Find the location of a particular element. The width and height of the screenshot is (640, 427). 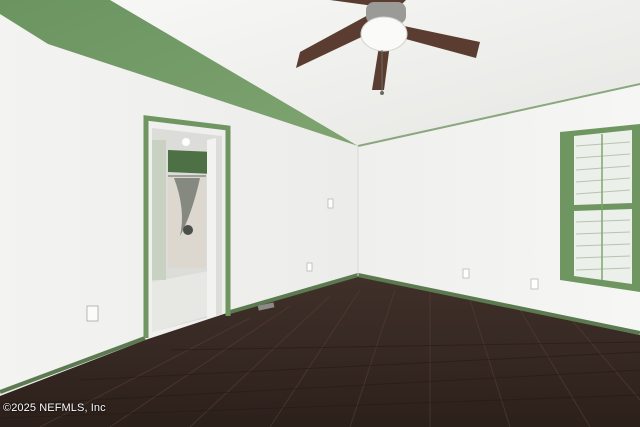

copyright-watermark: ©2025 NEFMLS, Inc is located at coordinates (54, 408).